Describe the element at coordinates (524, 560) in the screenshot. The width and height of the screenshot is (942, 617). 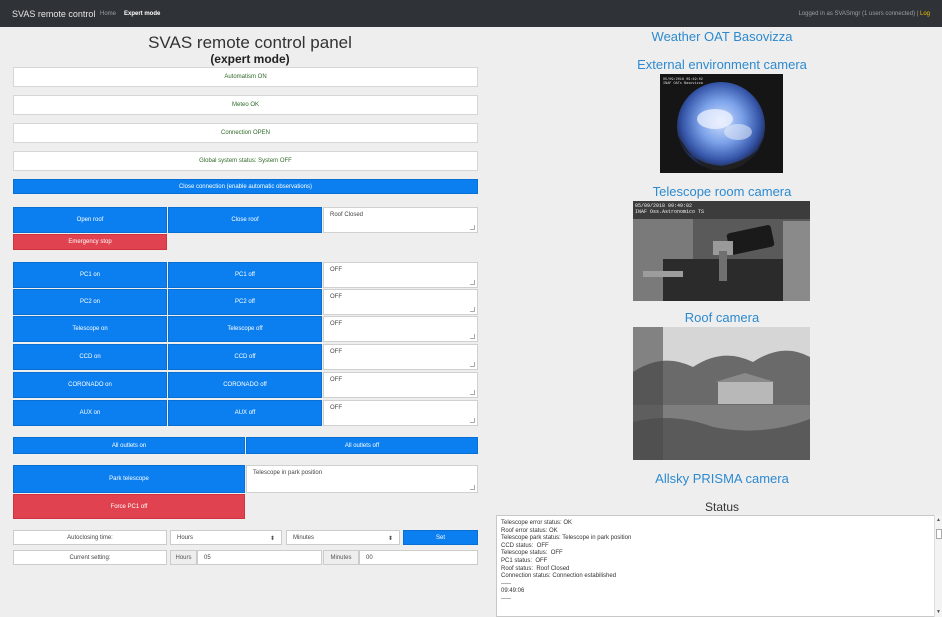
I see `status-line: PC1 status: OFF` at that location.